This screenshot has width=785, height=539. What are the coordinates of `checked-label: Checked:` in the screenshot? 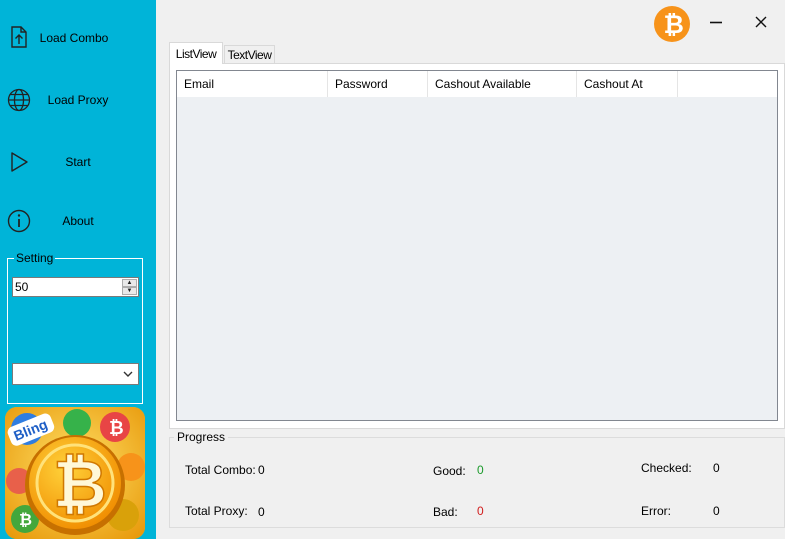 It's located at (666, 468).